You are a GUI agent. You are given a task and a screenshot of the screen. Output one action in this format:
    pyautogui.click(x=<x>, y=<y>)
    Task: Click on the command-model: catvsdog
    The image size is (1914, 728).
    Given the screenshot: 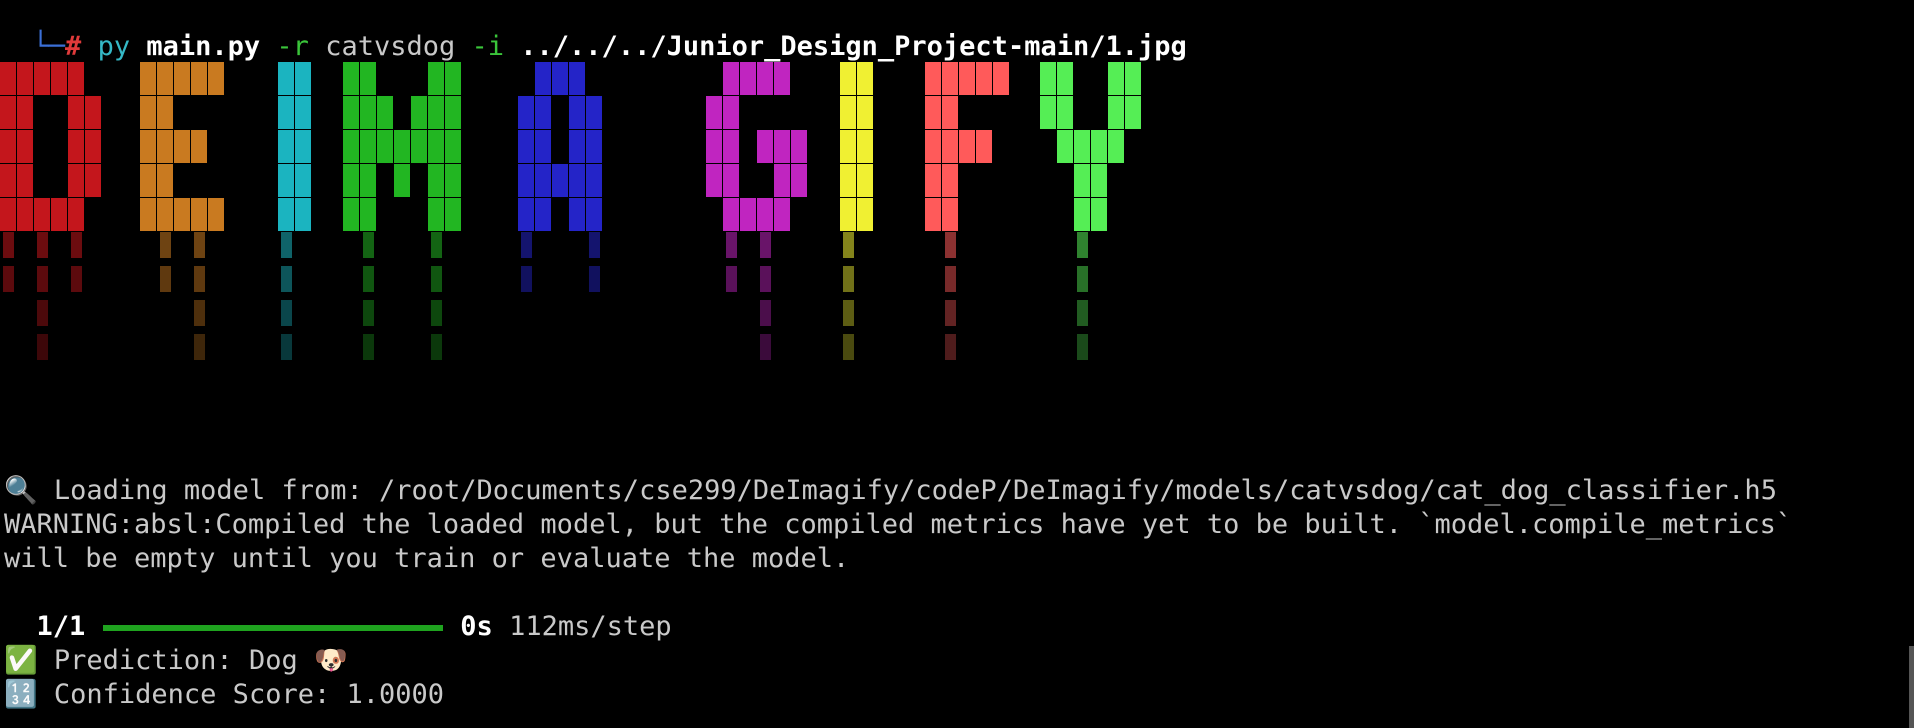 What is the action you would take?
    pyautogui.click(x=390, y=46)
    